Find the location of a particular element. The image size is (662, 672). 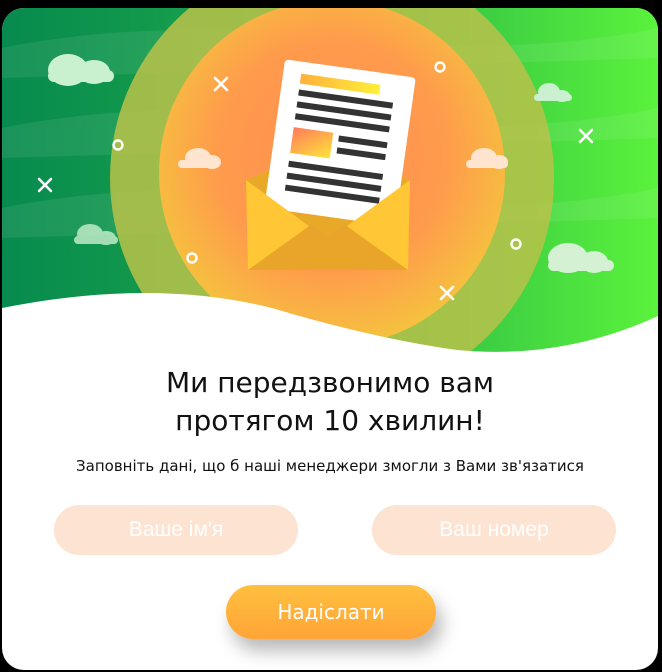

popup-title-line1: Ми передзвонимо вам is located at coordinates (330, 382).